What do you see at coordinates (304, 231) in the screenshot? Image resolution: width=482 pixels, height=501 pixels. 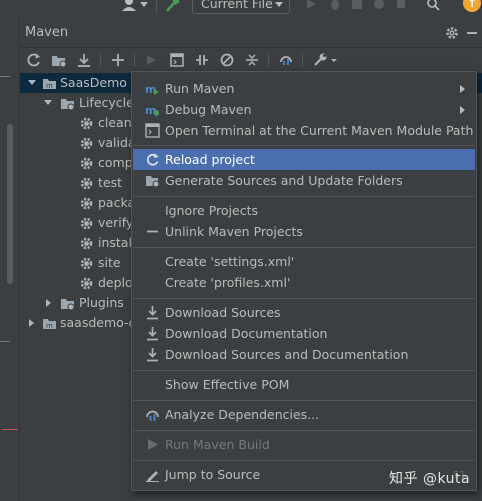 I see `menu-item-unlink-projects: Unlink Maven Projects` at bounding box center [304, 231].